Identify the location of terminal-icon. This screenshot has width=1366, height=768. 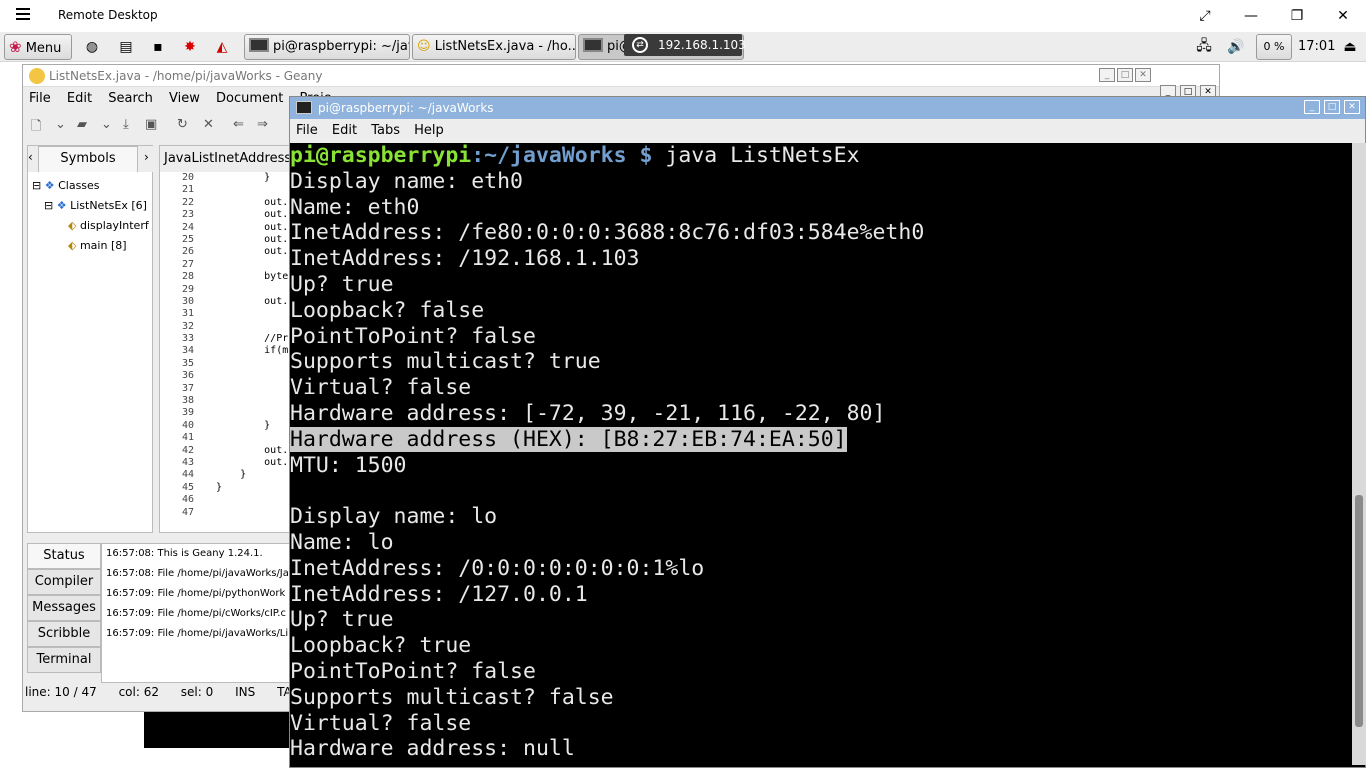
(304, 107).